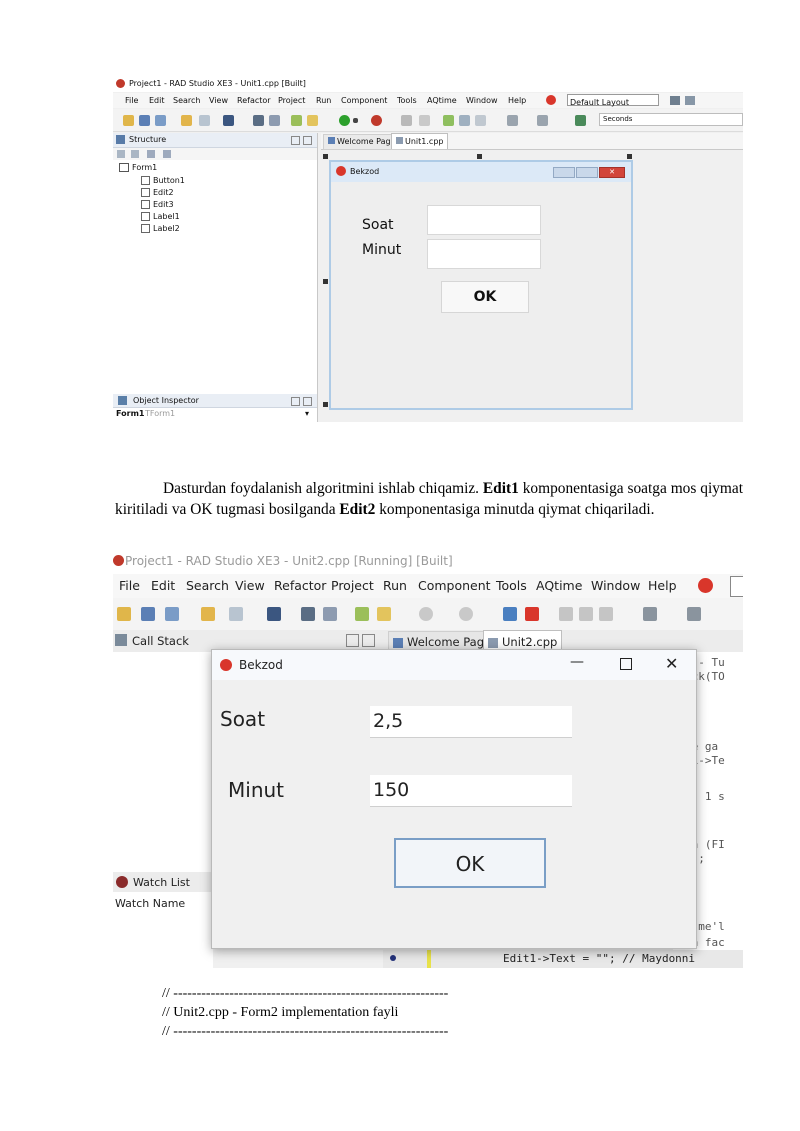 The image size is (800, 1131). I want to click on edit1-field, so click(484, 220).